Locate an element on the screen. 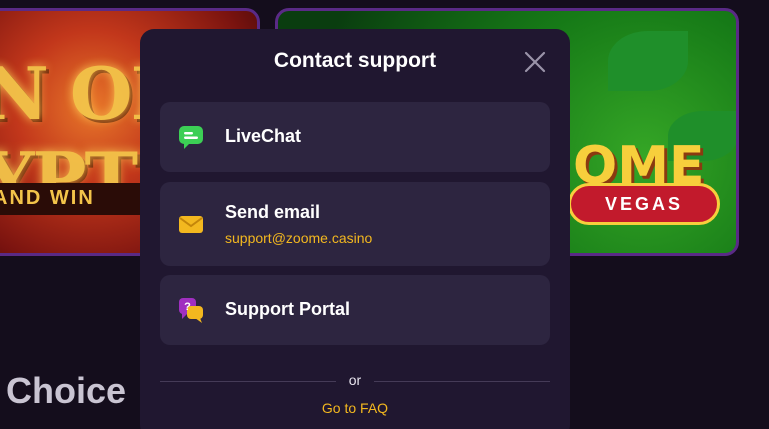 Image resolution: width=769 pixels, height=429 pixels. support-portal-label: Support Portal is located at coordinates (287, 309).